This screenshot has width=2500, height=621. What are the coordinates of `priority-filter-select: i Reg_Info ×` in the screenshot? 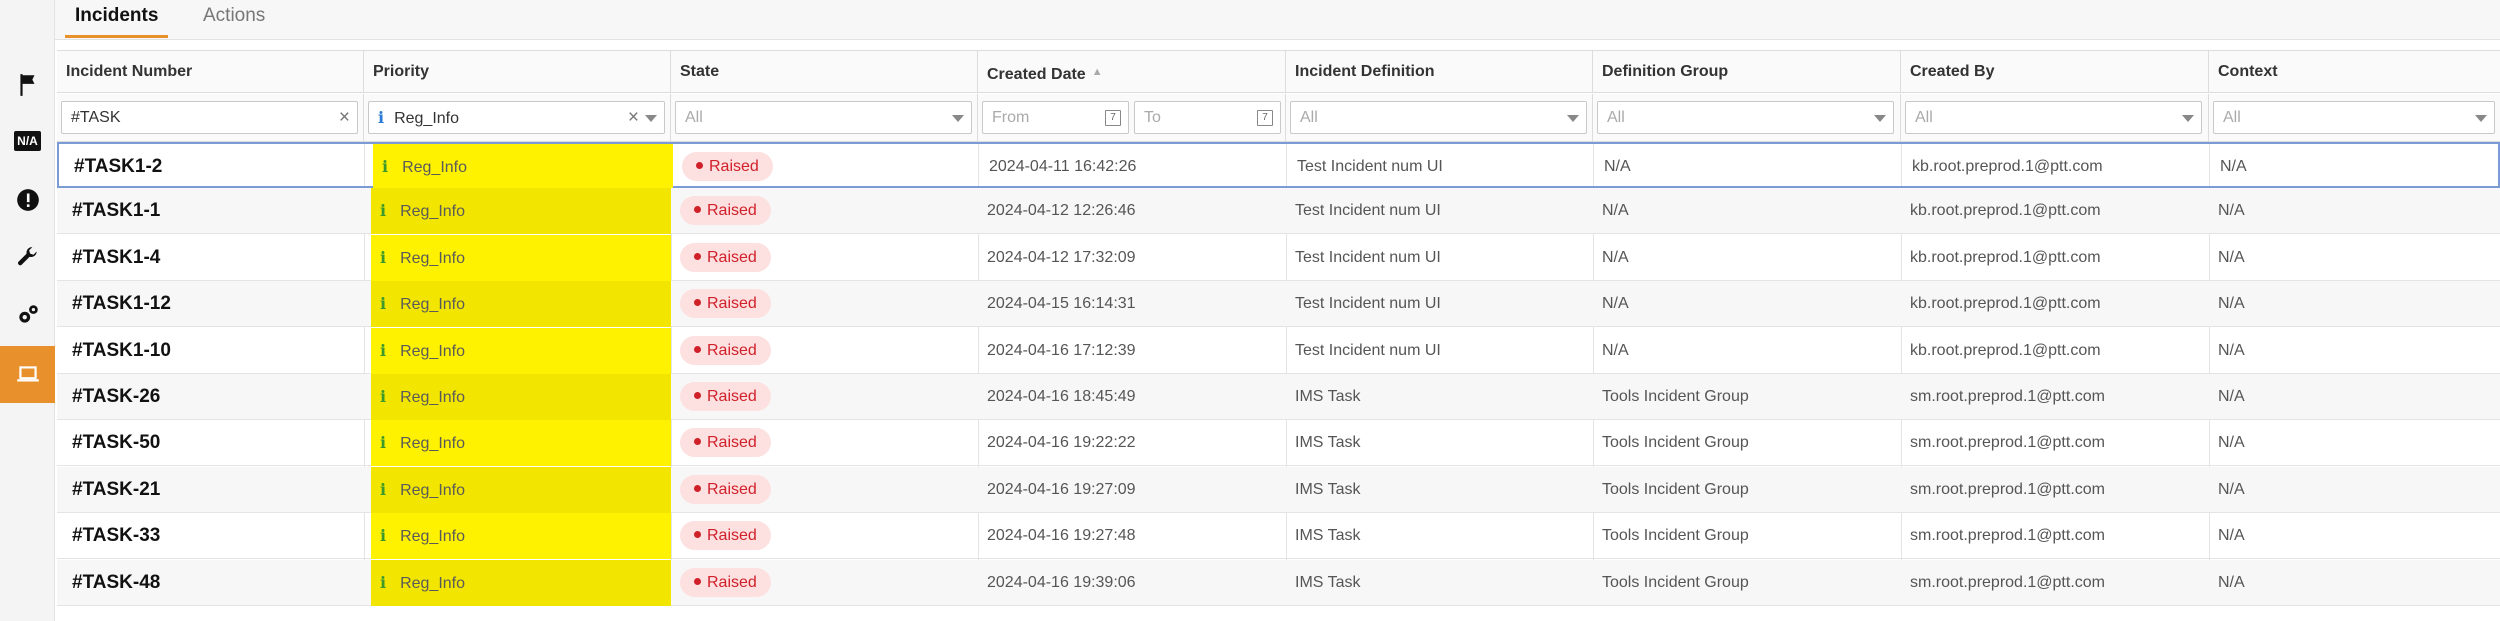 It's located at (516, 117).